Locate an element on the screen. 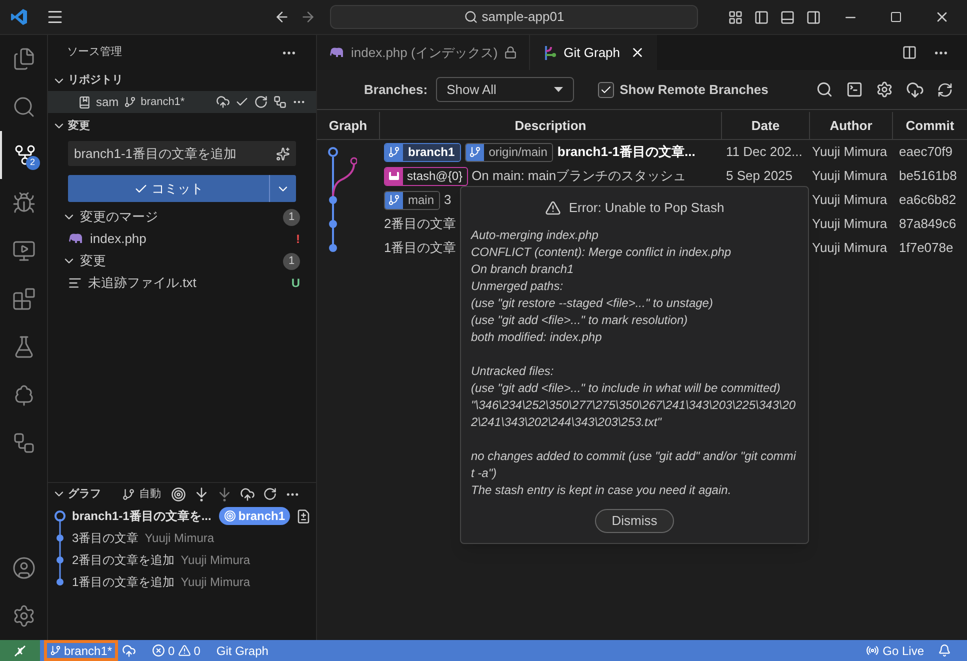 The height and width of the screenshot is (661, 967). commit-message: 3番目の文章 is located at coordinates (105, 538).